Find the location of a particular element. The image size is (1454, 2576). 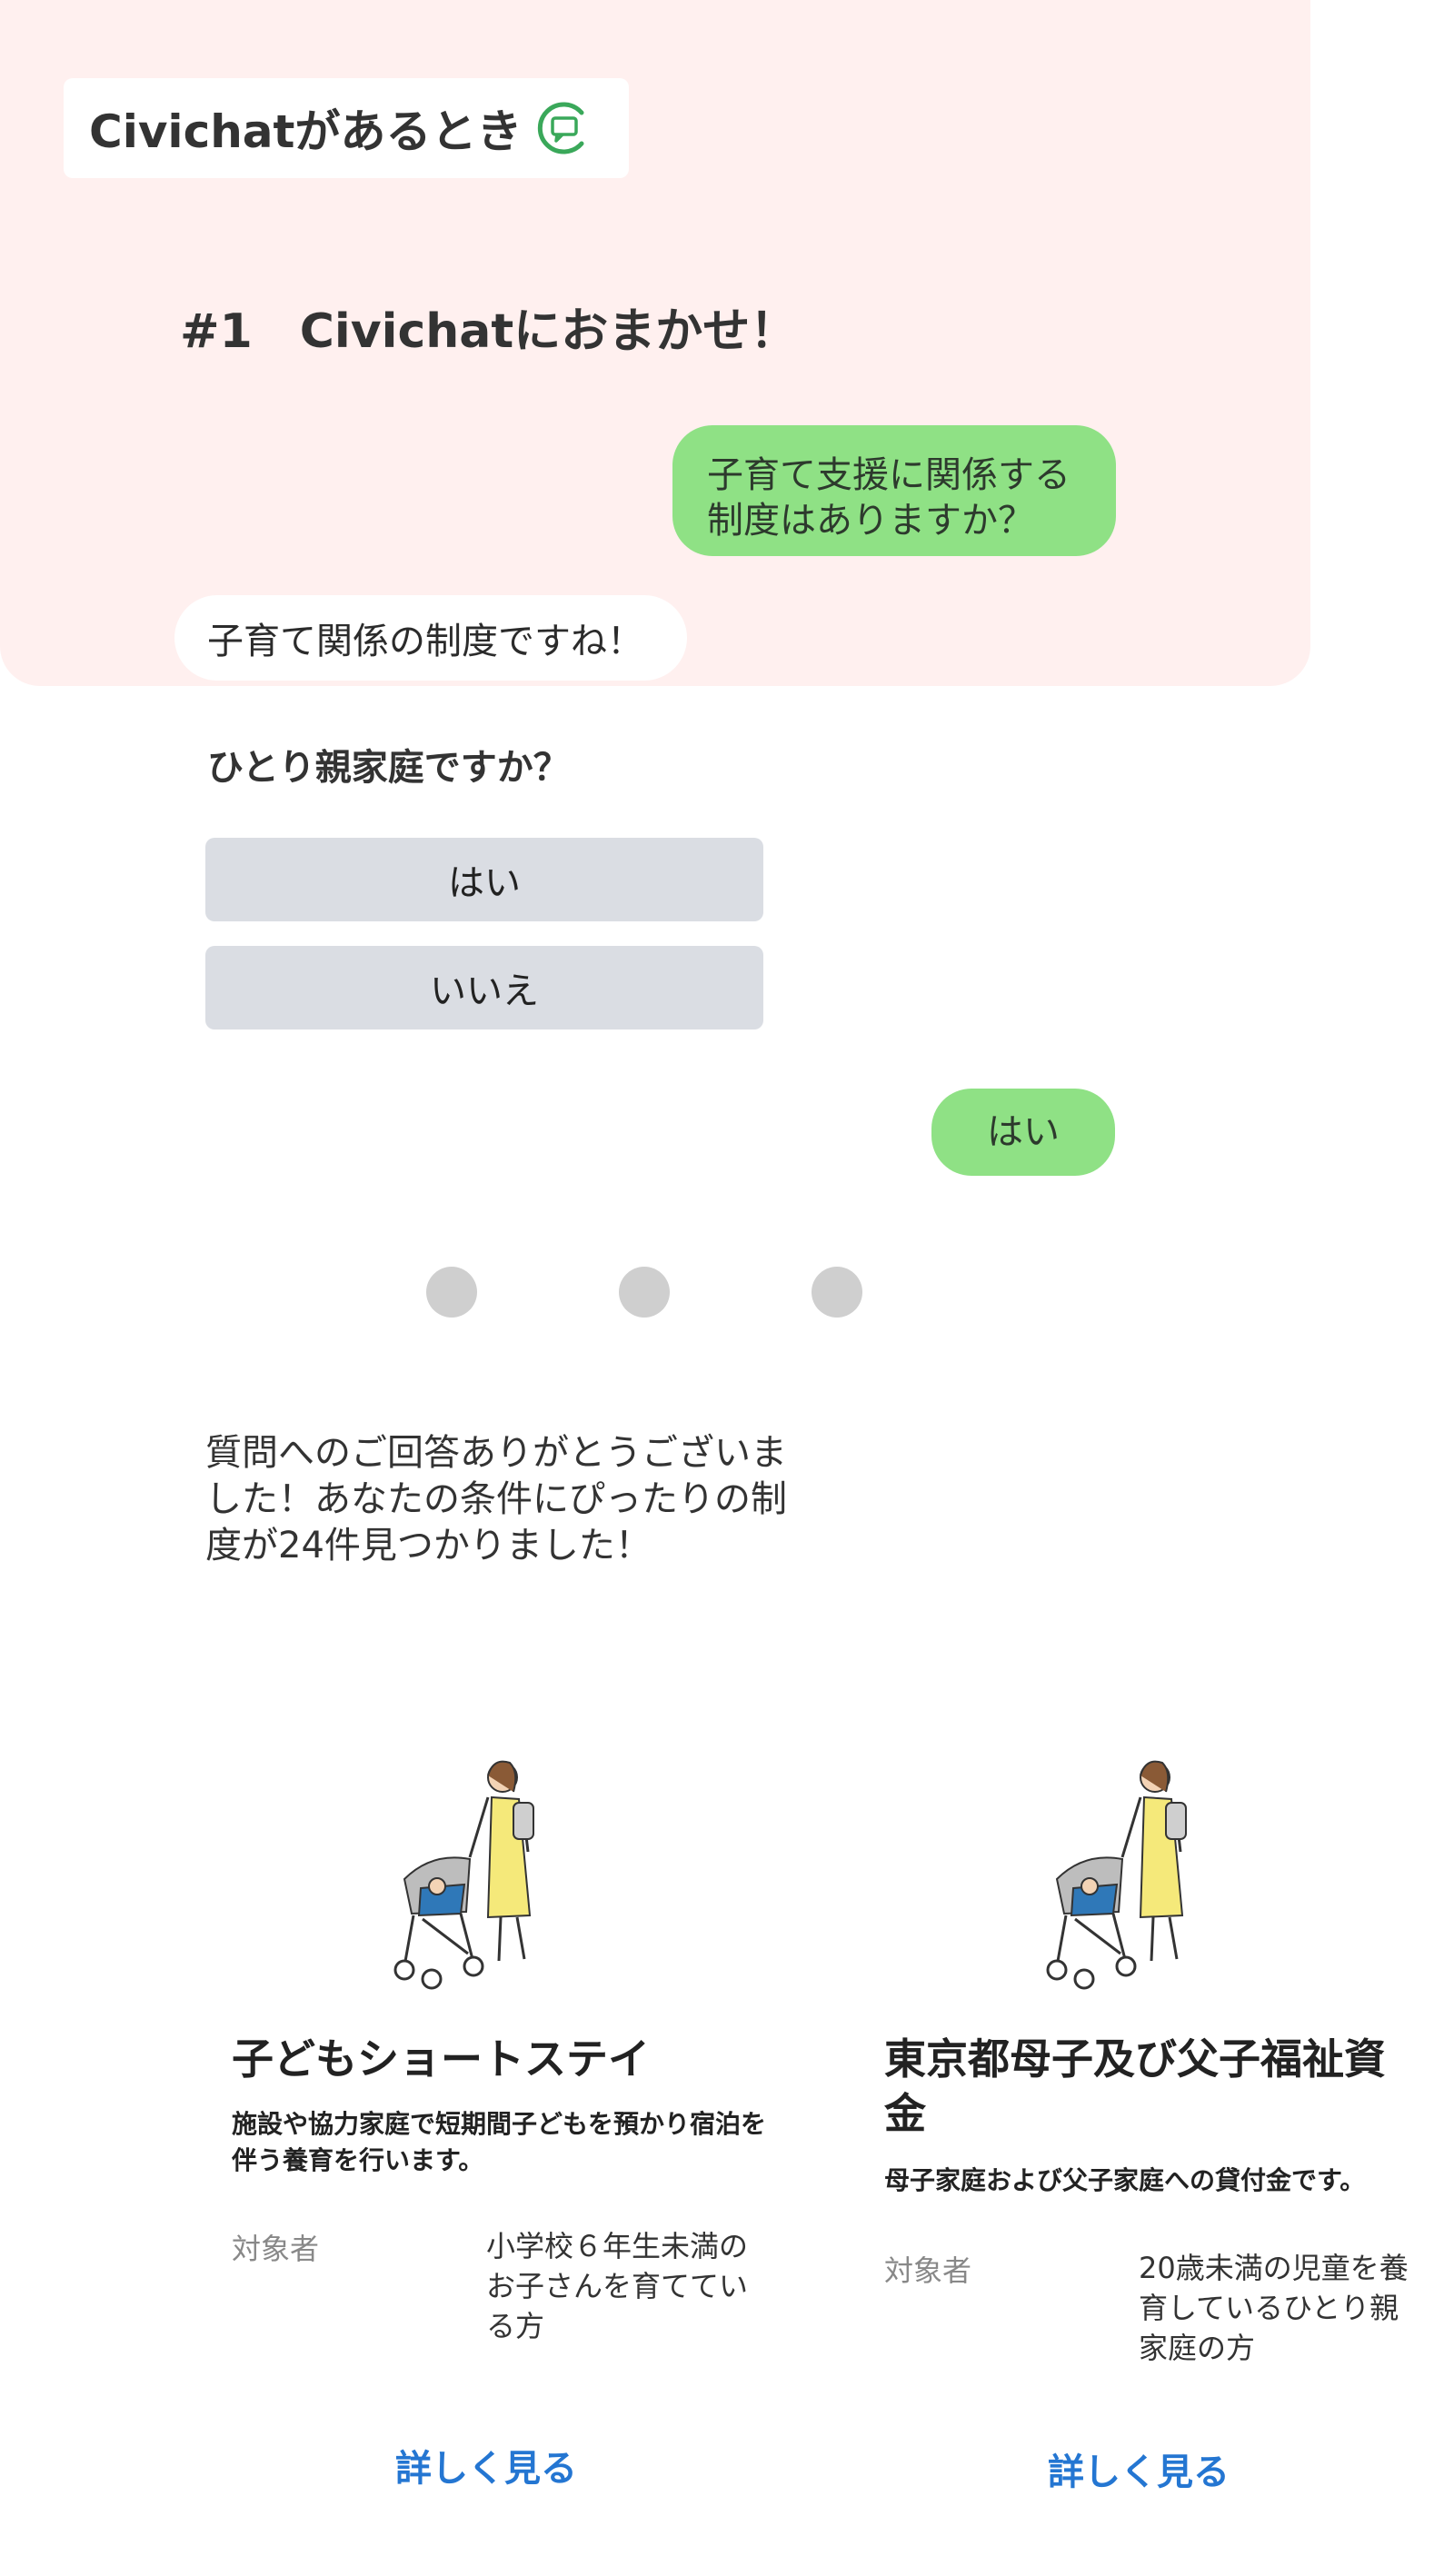

badge-label: Civichatがあるとき is located at coordinates (306, 131).